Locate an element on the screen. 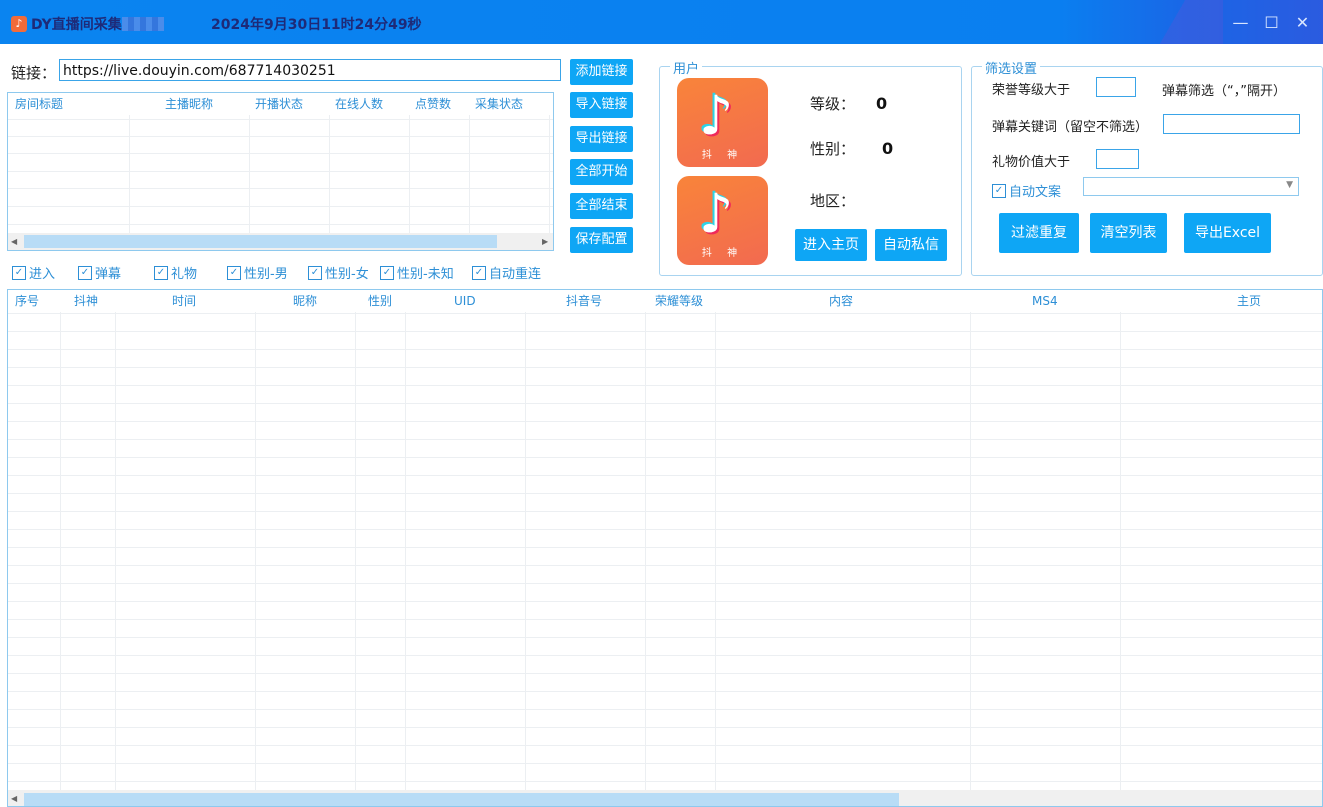  stop-all-button: 全部结束 is located at coordinates (601, 206).